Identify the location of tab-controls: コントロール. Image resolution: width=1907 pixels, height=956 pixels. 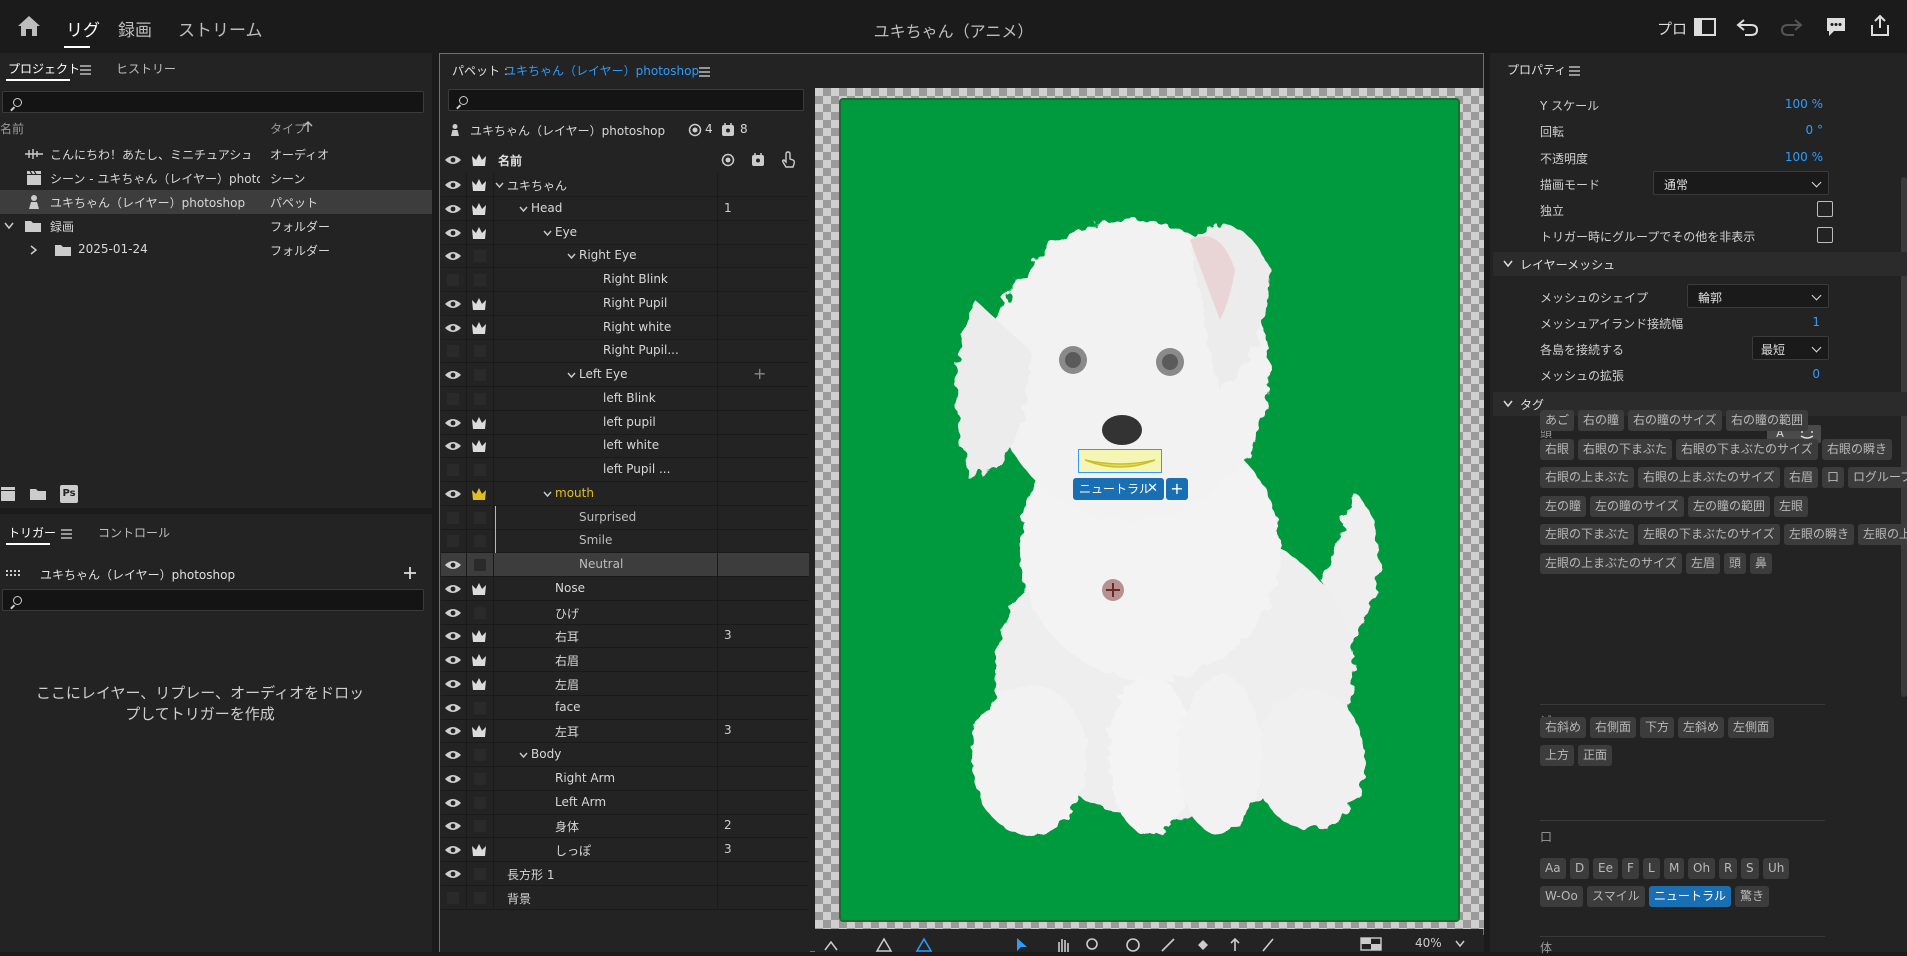
(134, 532).